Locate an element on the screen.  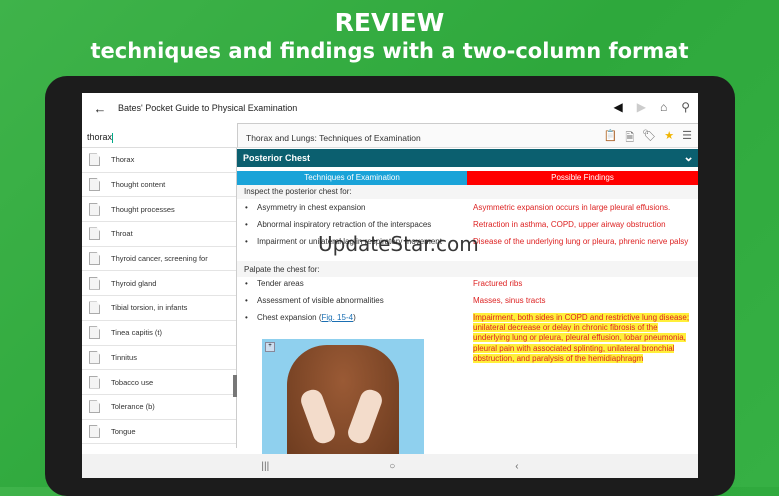
list-item-label: Tongue is located at coordinates (123, 431).